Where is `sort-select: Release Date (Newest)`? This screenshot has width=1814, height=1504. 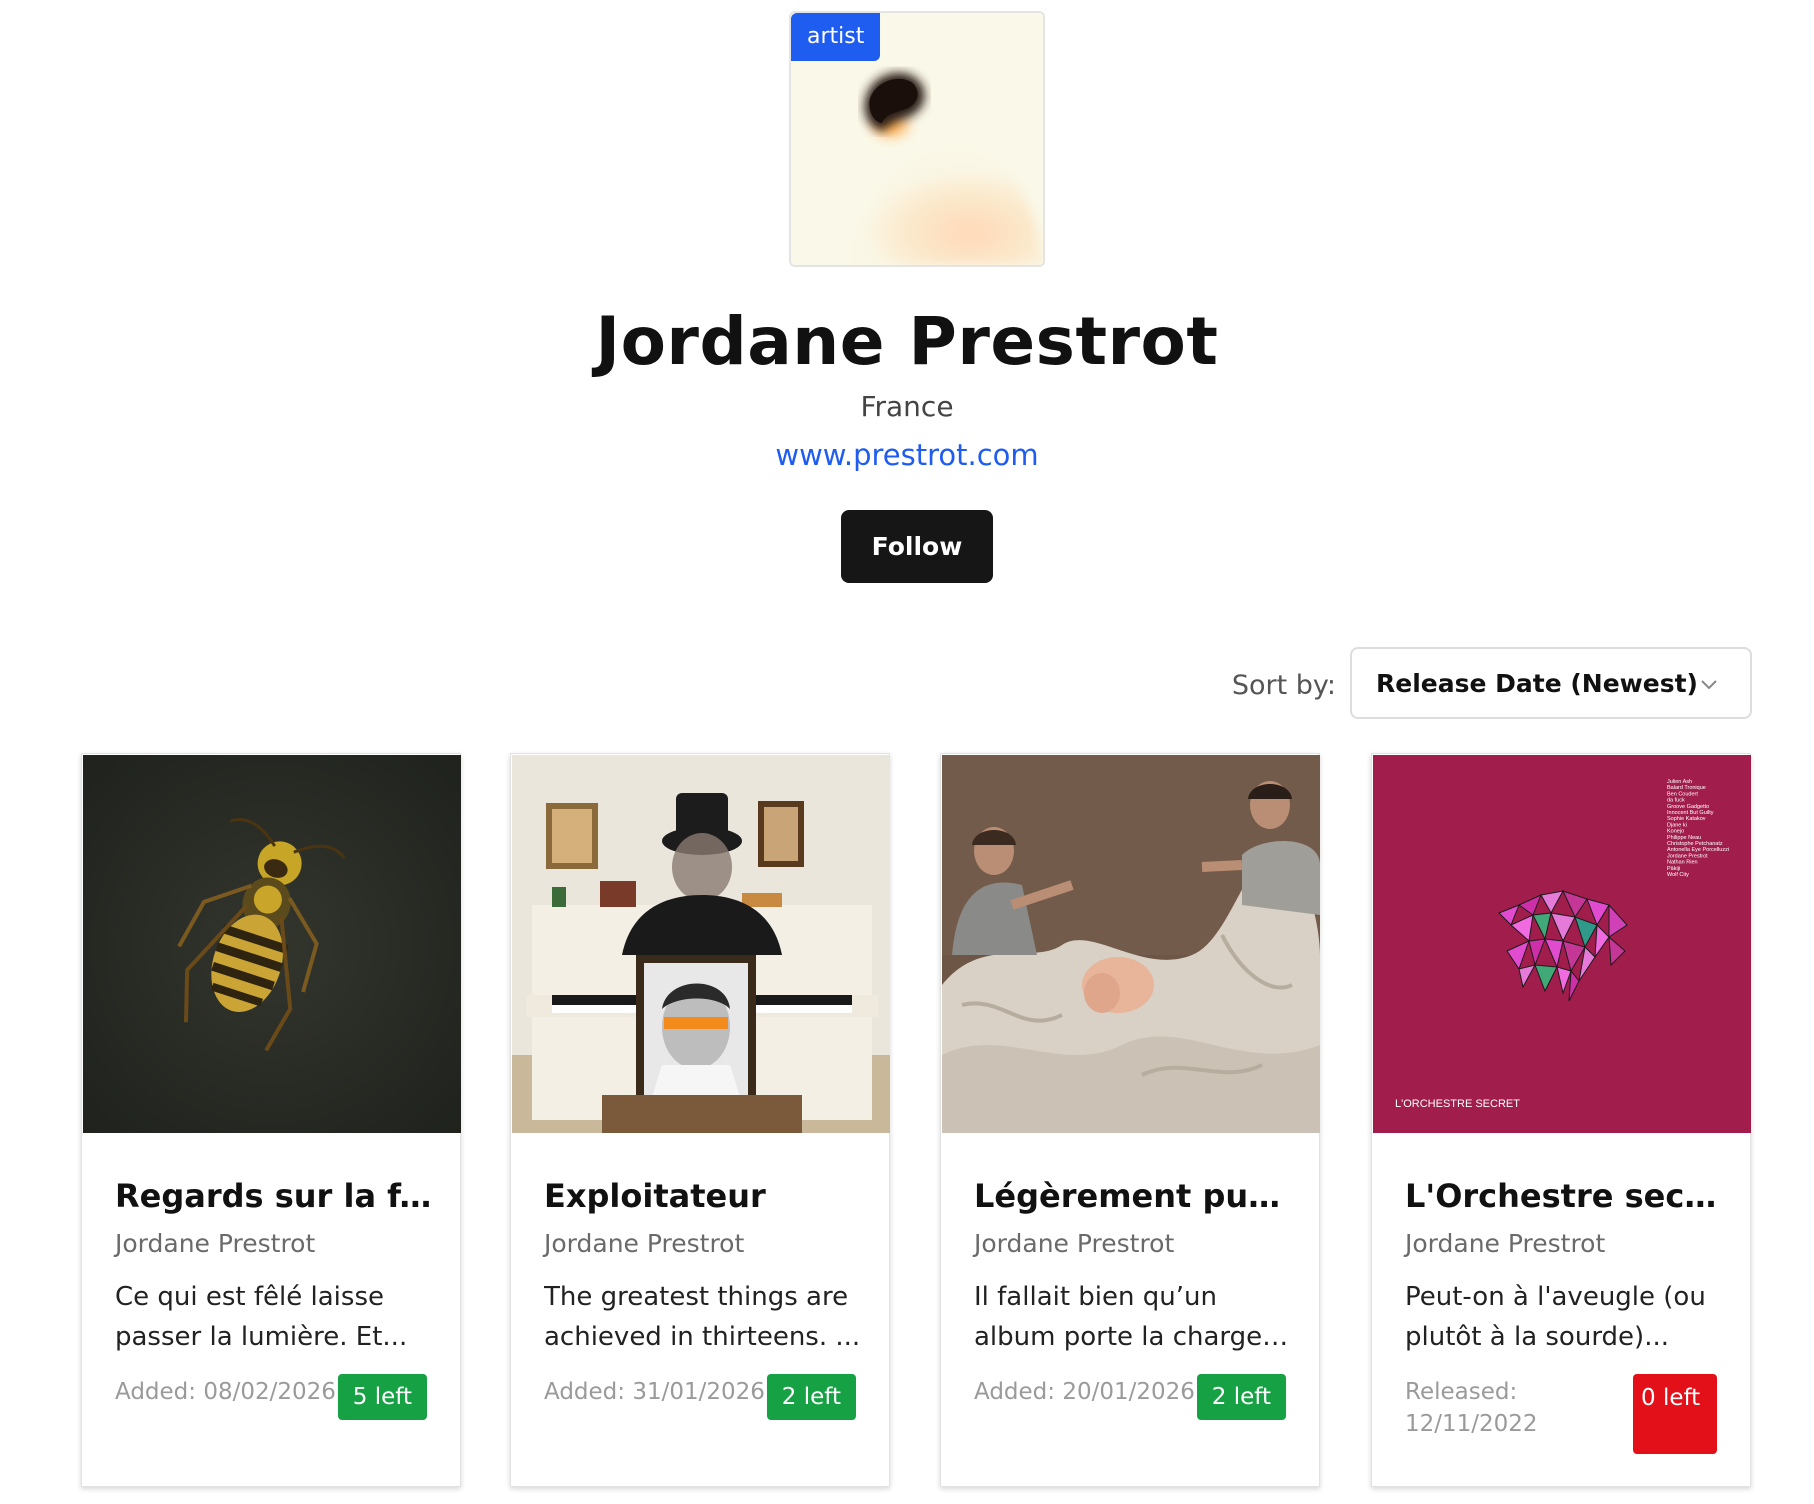
sort-select: Release Date (Newest) is located at coordinates (1551, 683).